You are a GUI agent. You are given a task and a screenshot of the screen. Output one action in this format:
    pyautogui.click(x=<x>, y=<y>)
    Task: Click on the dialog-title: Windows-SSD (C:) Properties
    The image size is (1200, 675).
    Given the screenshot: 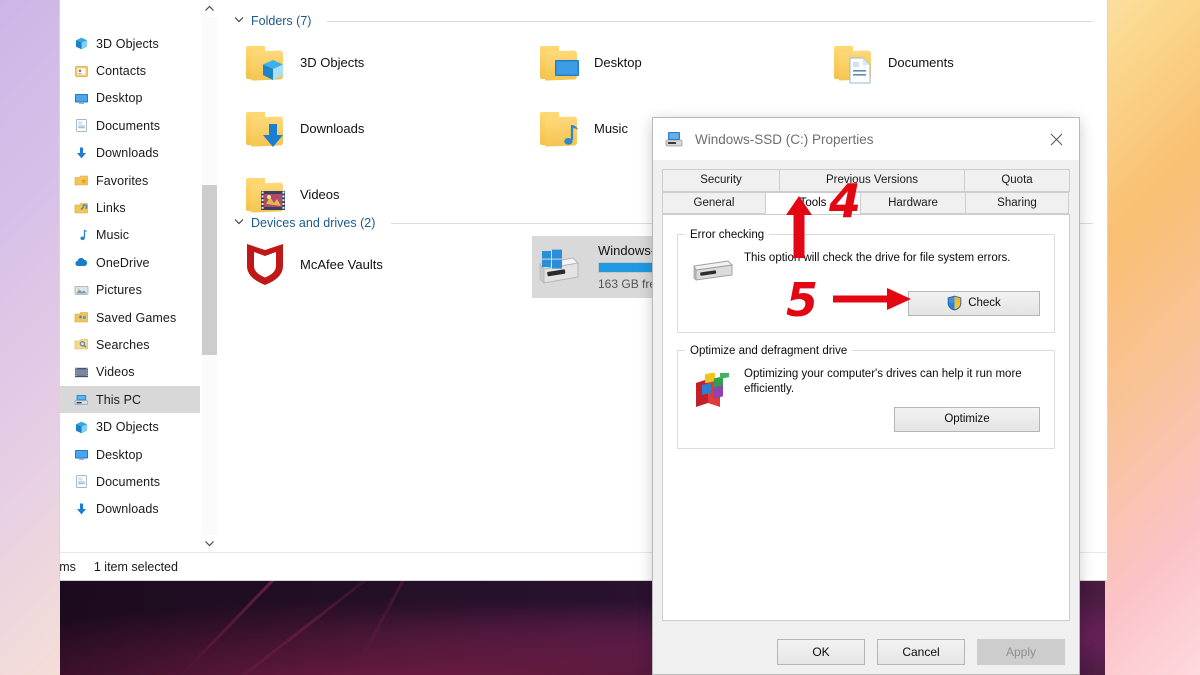 What is the action you would take?
    pyautogui.click(x=784, y=139)
    